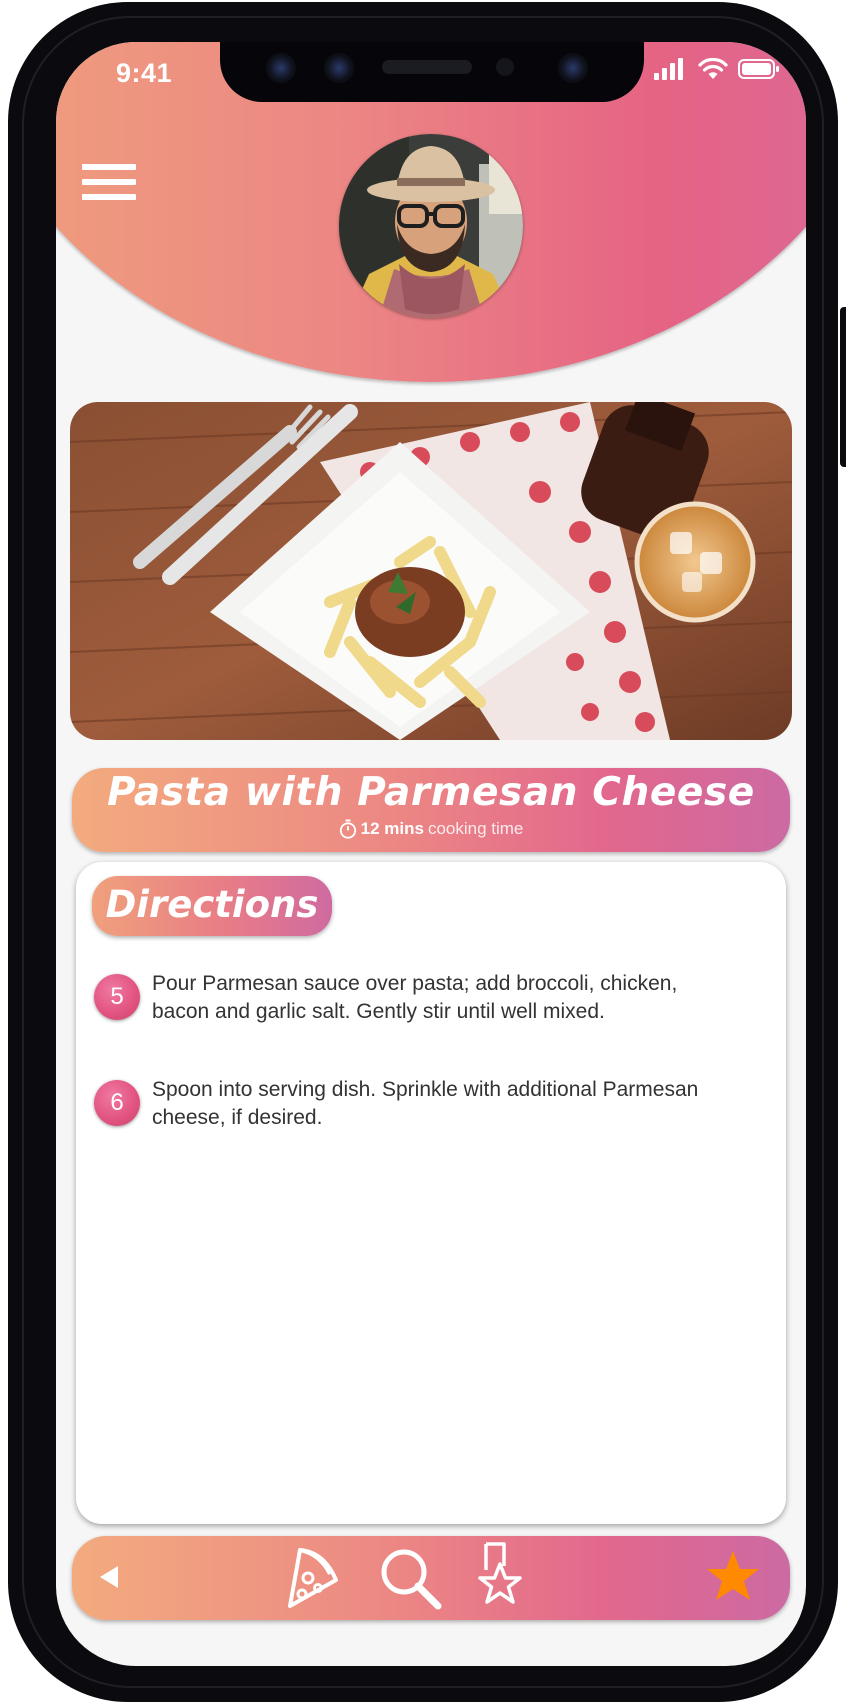 The width and height of the screenshot is (846, 1704). What do you see at coordinates (309, 1579) in the screenshot?
I see `pizza-icon` at bounding box center [309, 1579].